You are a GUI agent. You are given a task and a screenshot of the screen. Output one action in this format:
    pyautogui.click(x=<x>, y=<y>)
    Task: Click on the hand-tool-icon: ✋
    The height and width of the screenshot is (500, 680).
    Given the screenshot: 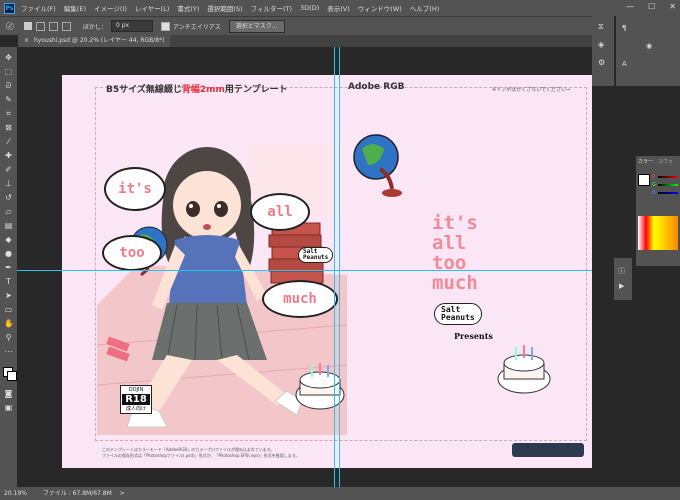 What is the action you would take?
    pyautogui.click(x=9, y=323)
    